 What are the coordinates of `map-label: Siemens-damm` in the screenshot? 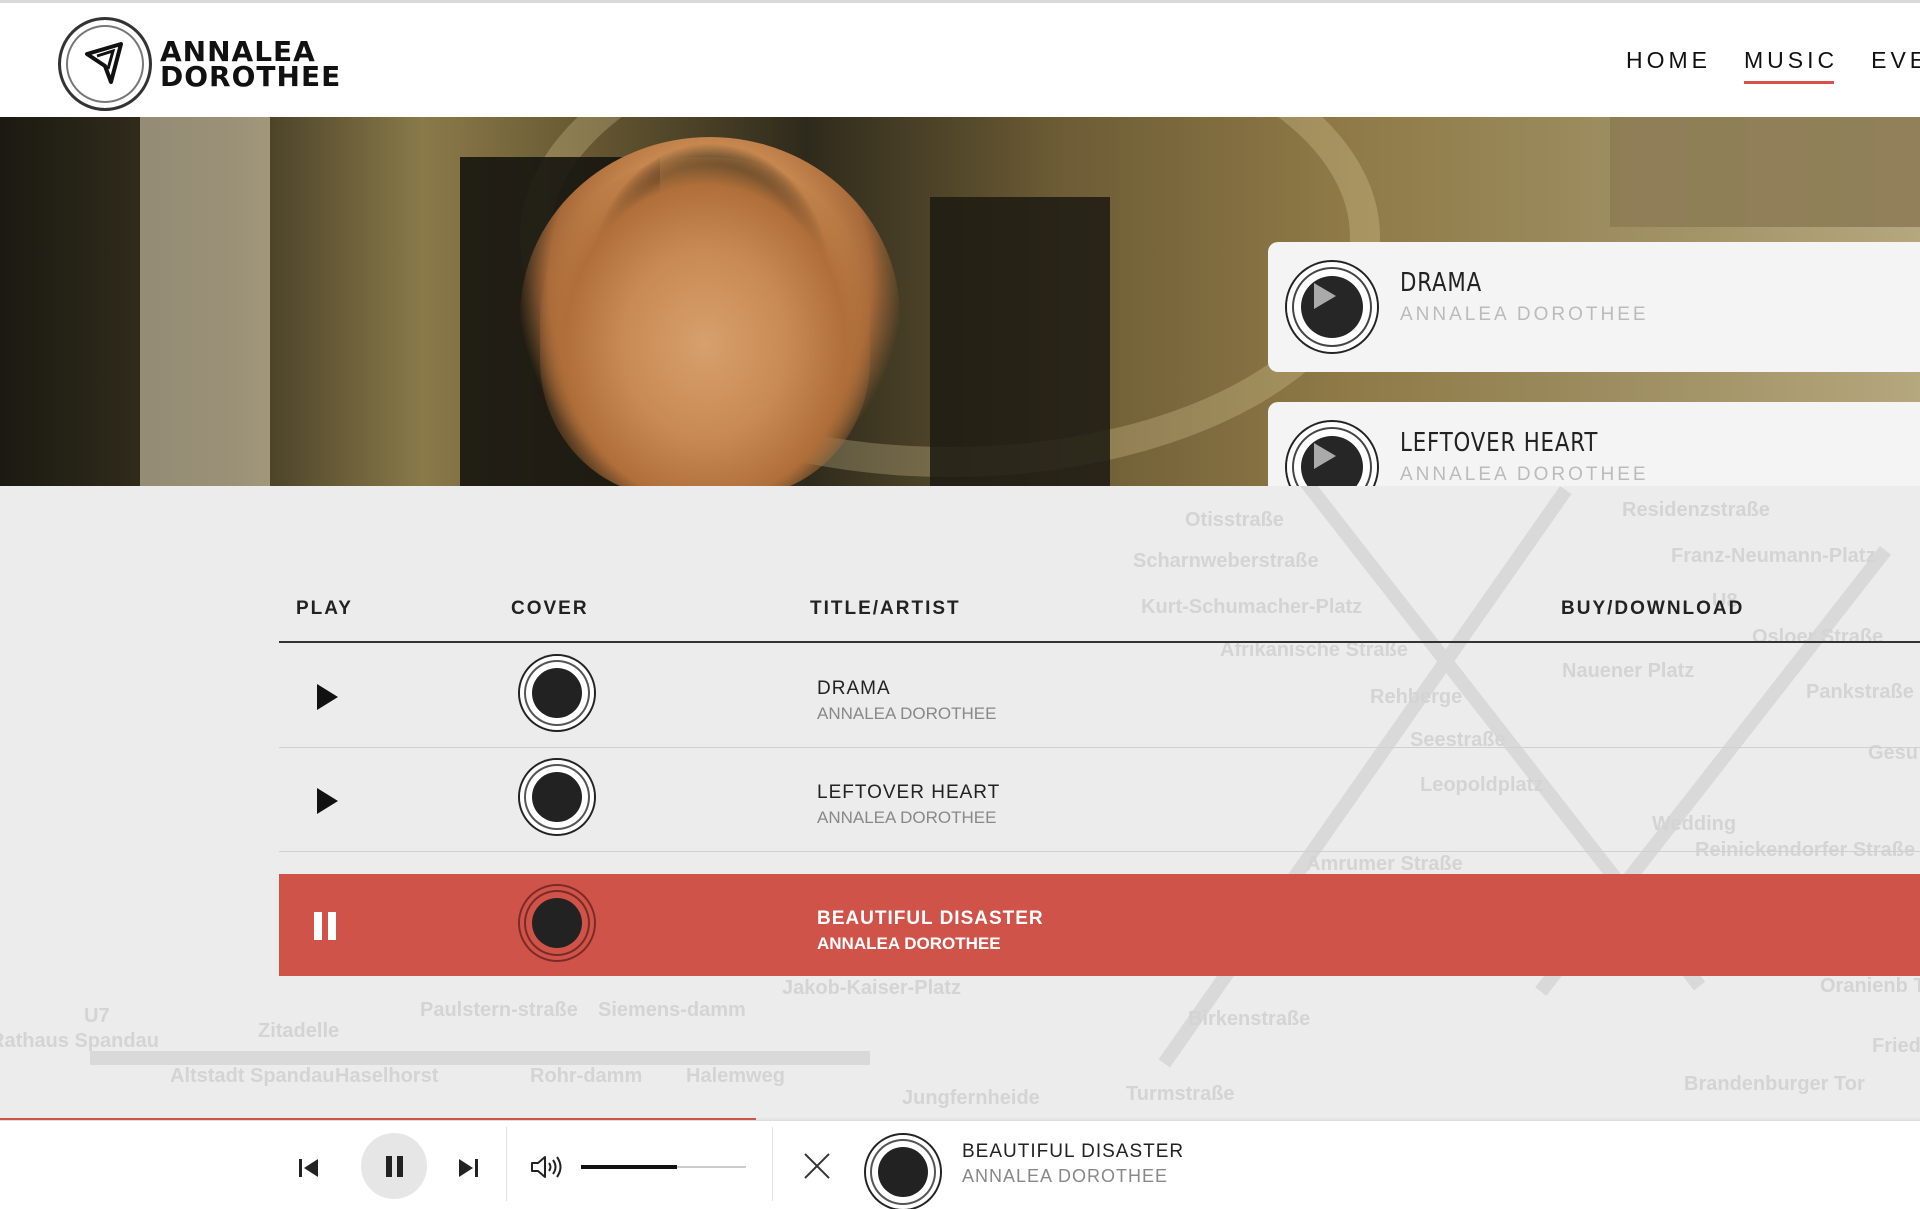 It's located at (672, 1010).